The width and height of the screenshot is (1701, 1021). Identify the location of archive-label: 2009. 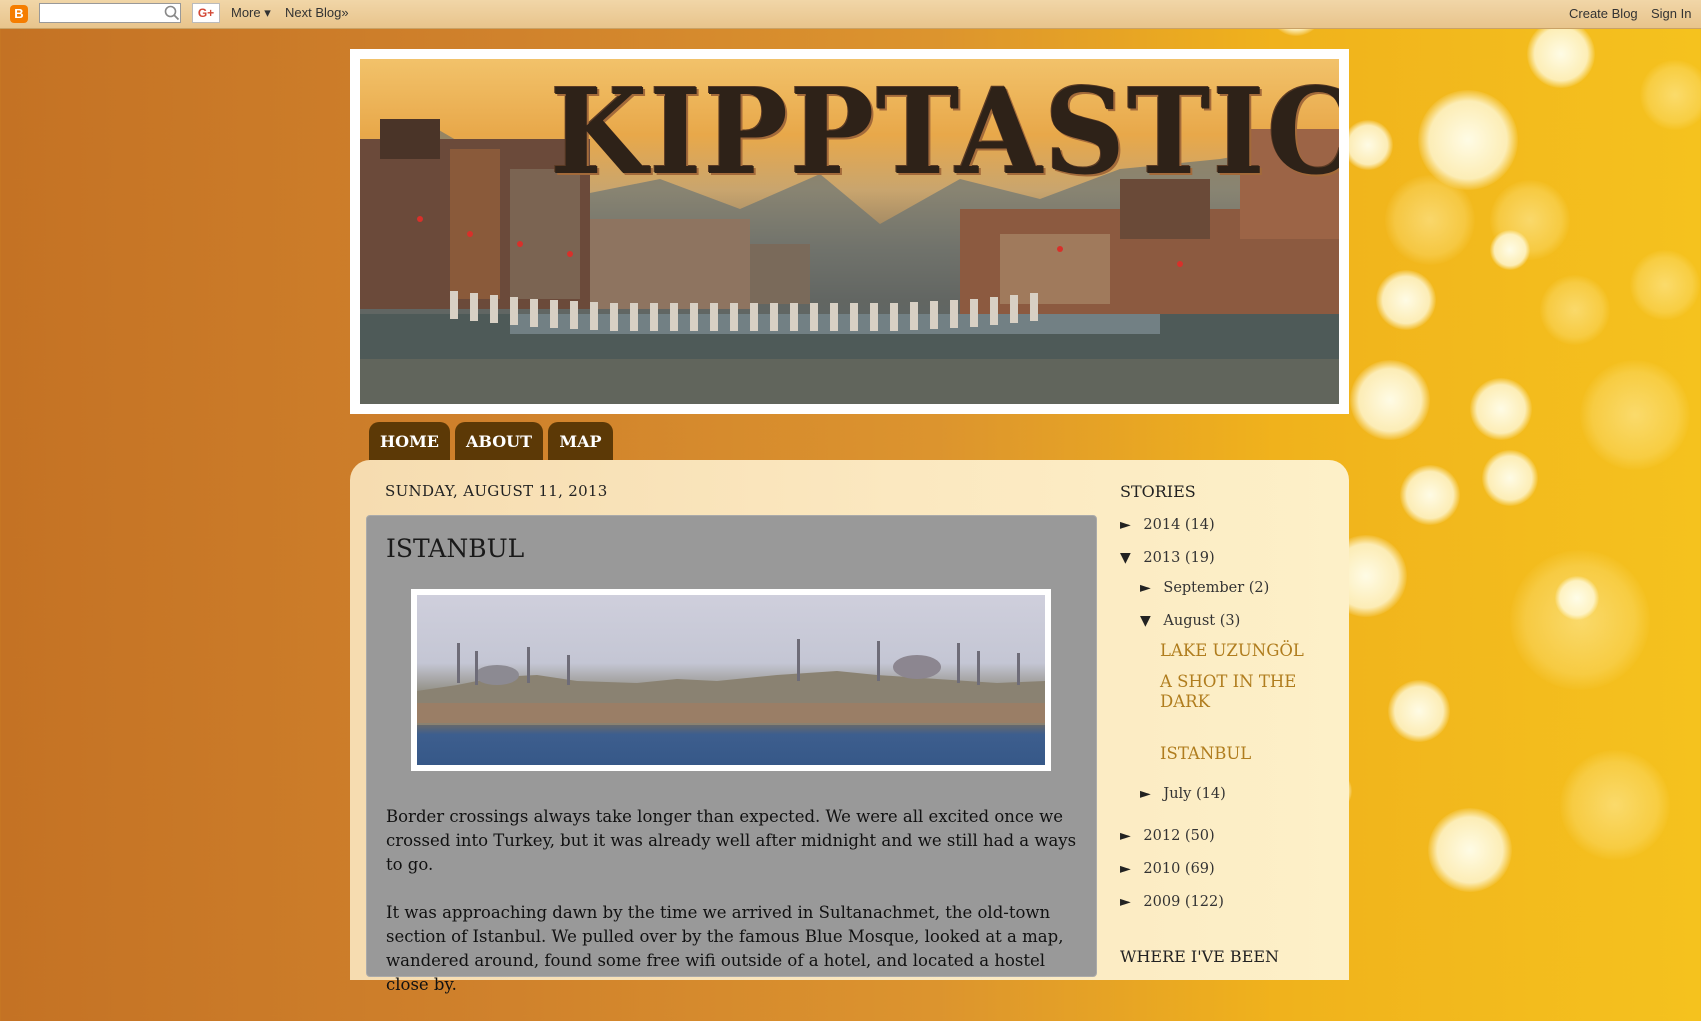
(1161, 902).